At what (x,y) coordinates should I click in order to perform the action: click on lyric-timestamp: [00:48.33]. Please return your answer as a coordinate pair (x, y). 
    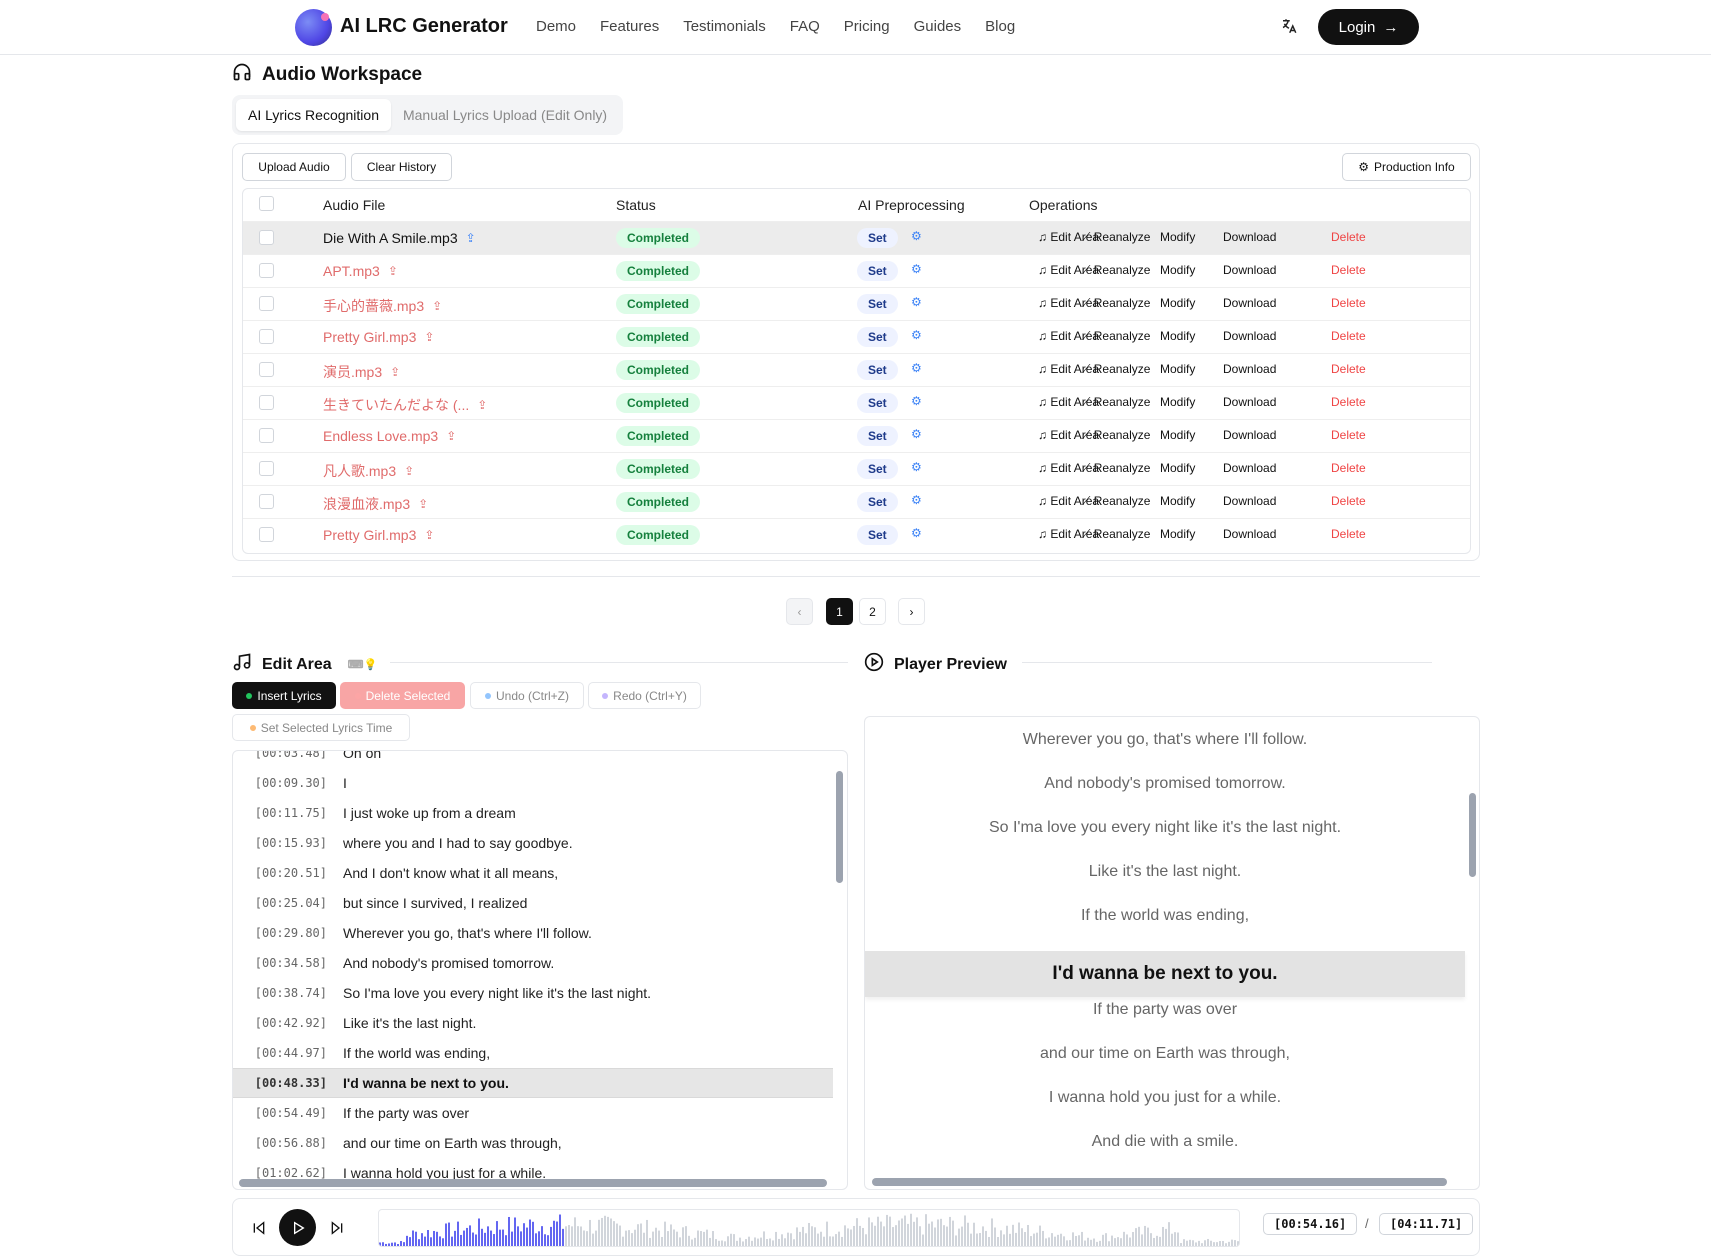
    Looking at the image, I should click on (288, 1083).